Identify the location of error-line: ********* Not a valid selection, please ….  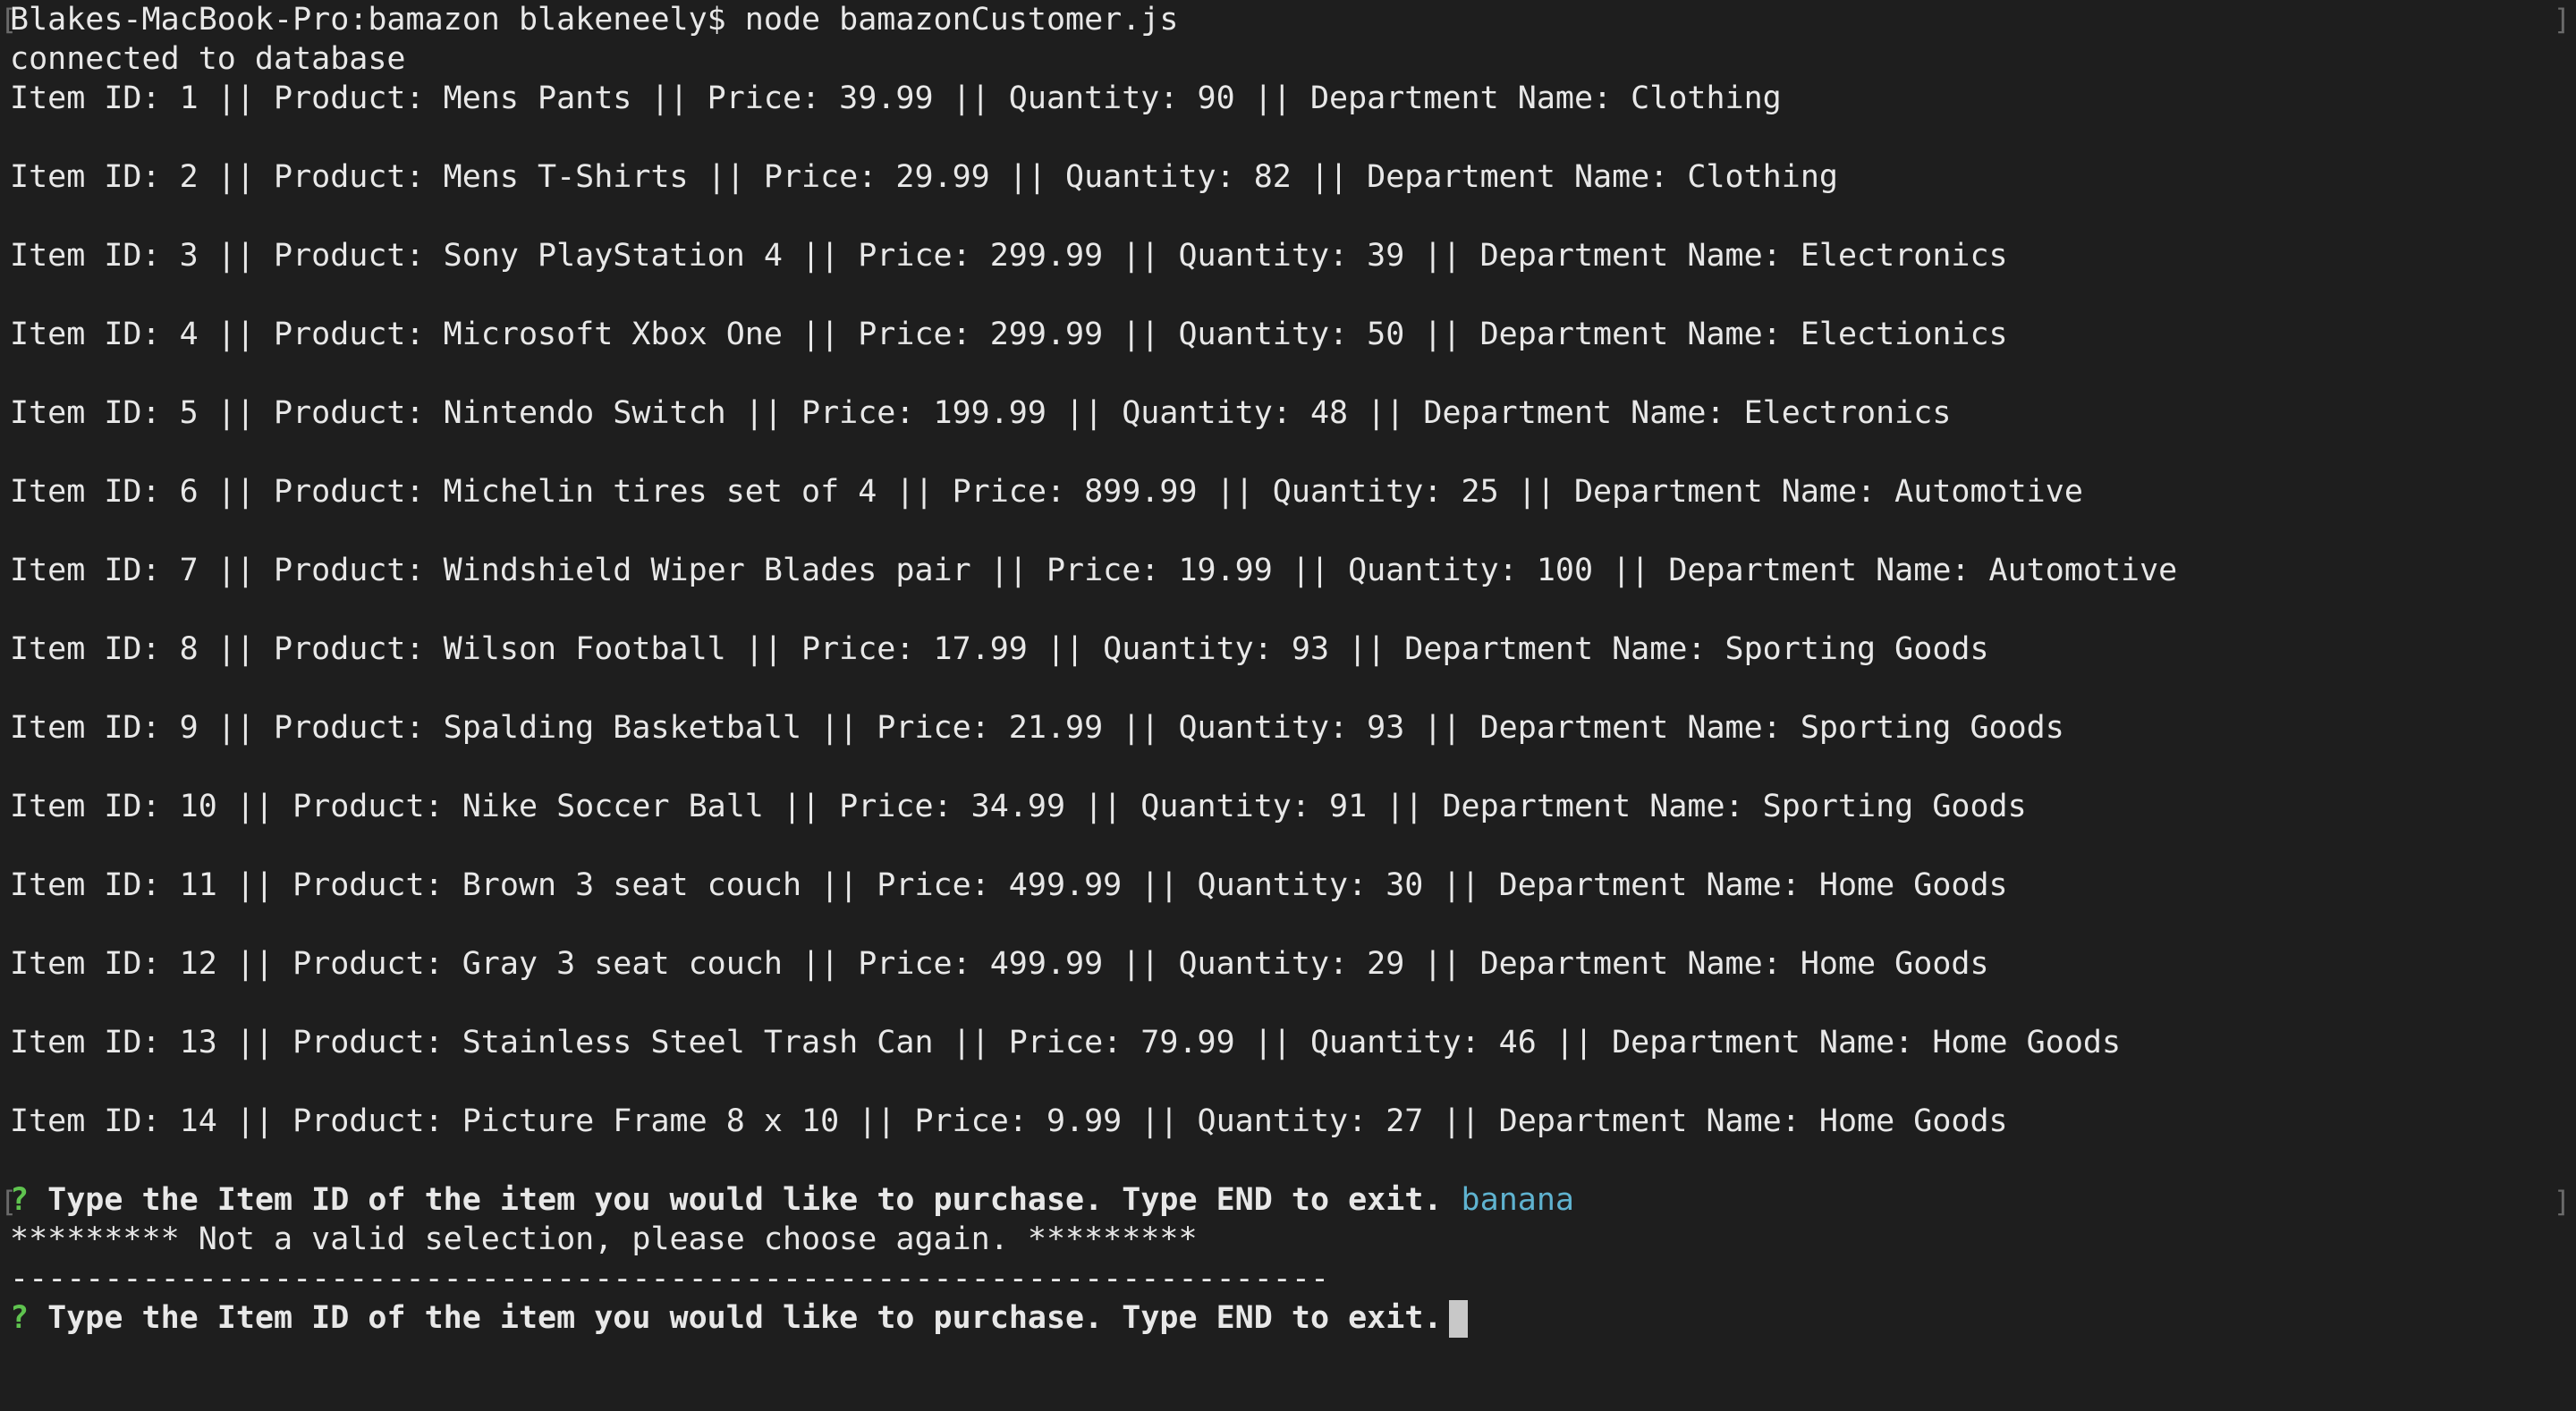
(604, 1239).